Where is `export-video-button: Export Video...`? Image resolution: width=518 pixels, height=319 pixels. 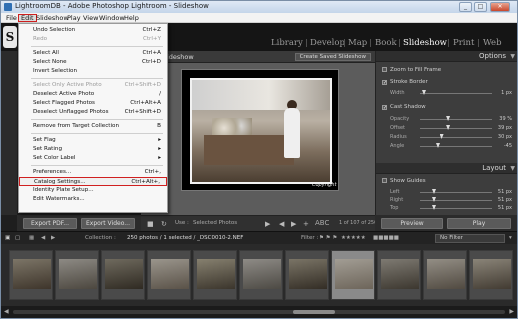 export-video-button: Export Video... is located at coordinates (108, 223).